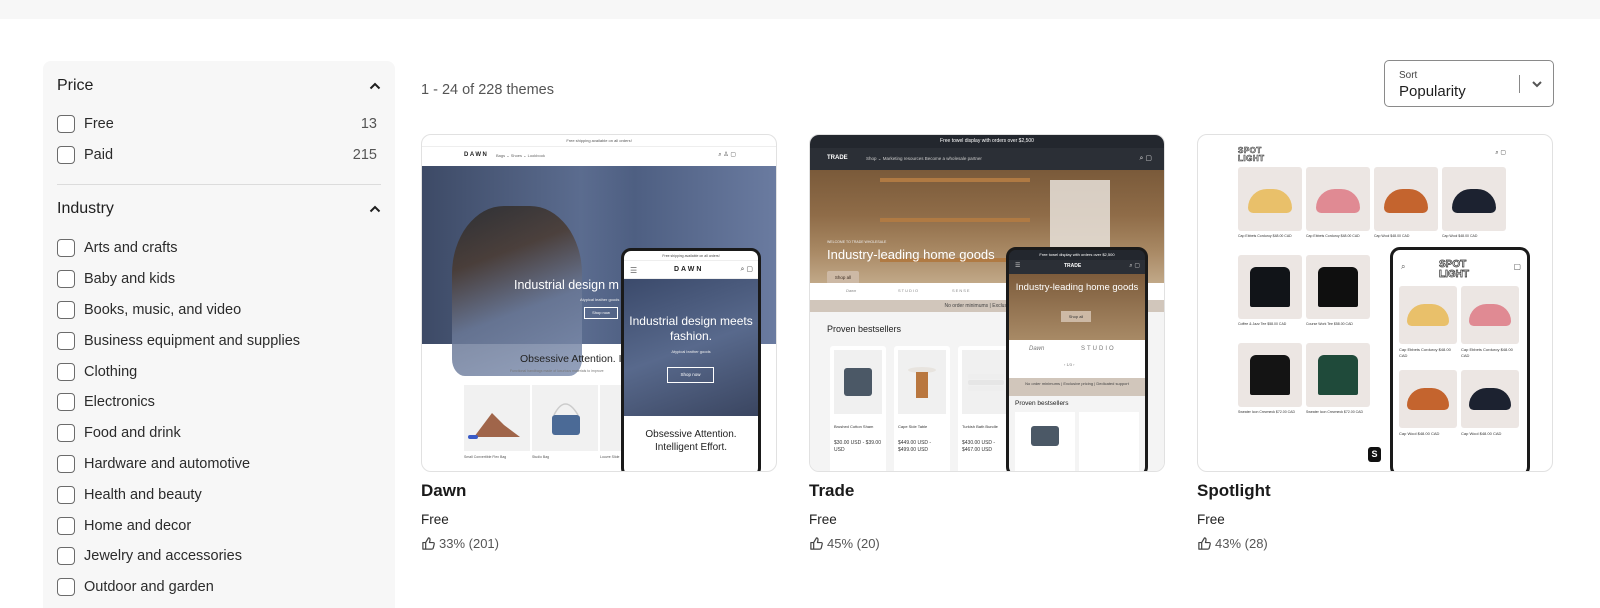 The image size is (1600, 608). I want to click on filter-option-home-and-decor: Home and decor, so click(219, 525).